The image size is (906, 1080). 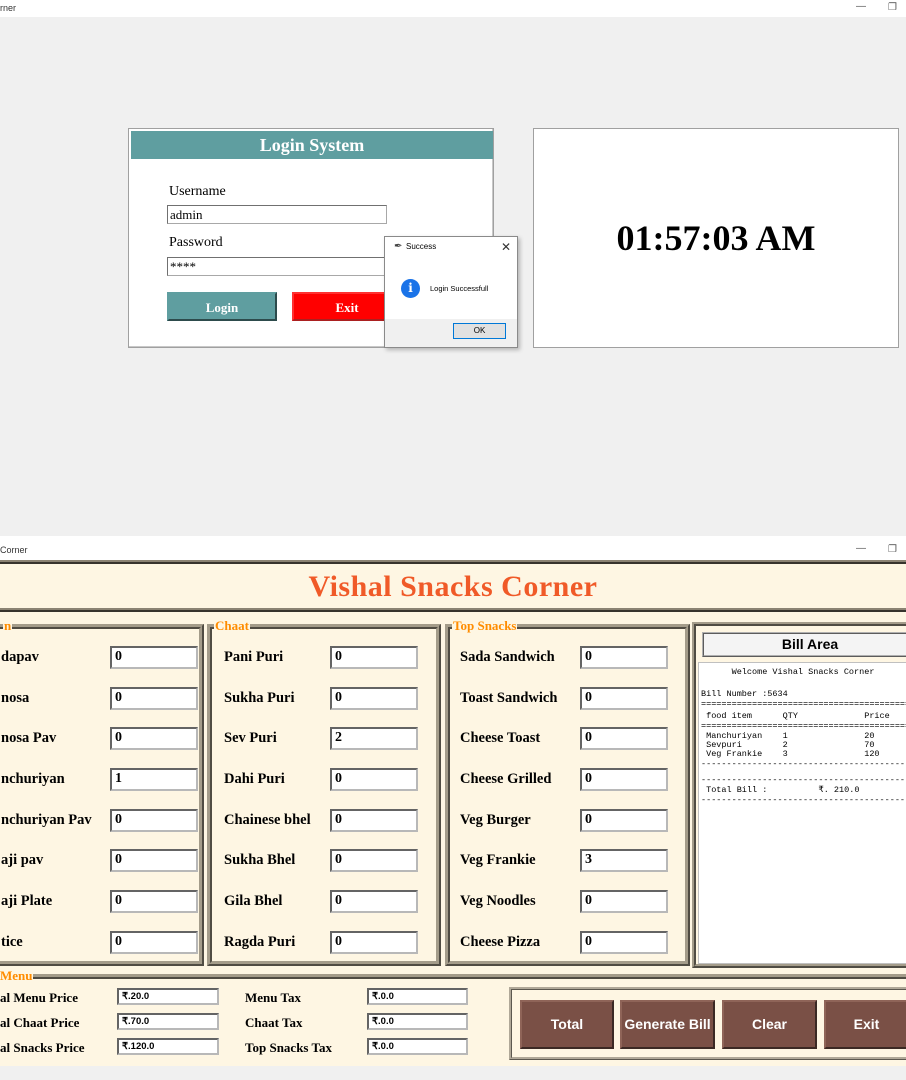 I want to click on login-window-titlebar: rner — ❐, so click(x=453, y=8).